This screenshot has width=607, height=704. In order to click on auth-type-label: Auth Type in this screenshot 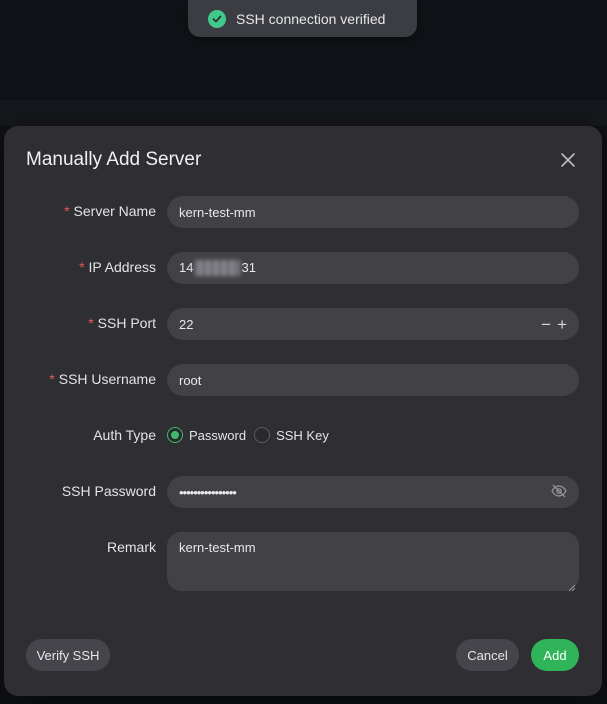, I will do `click(124, 435)`.